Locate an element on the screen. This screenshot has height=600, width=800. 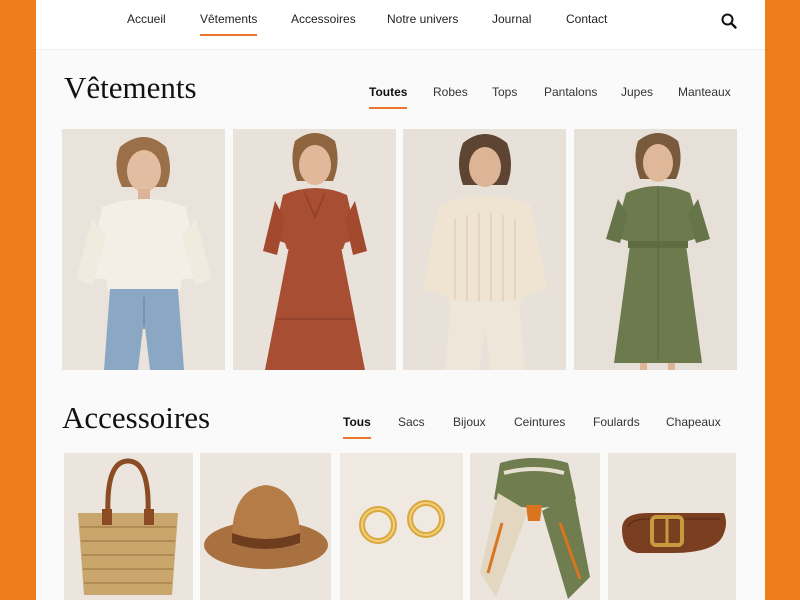
accessories-section-title: Accessoires is located at coordinates (136, 417).